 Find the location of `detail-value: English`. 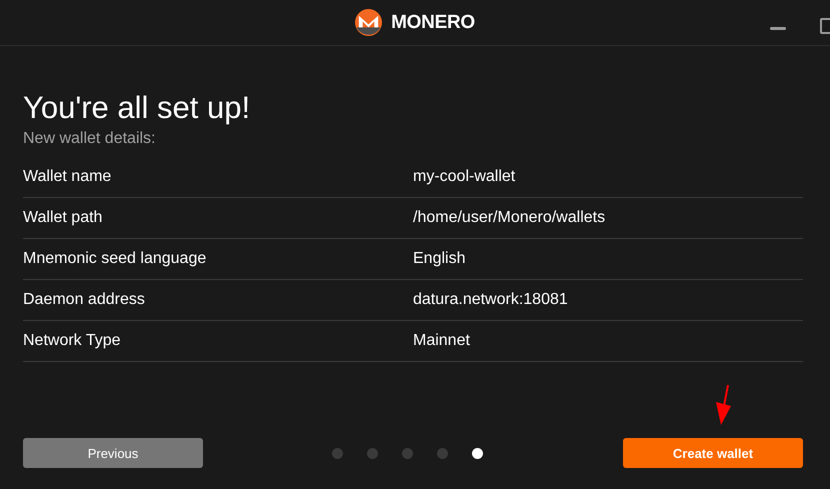

detail-value: English is located at coordinates (439, 259).